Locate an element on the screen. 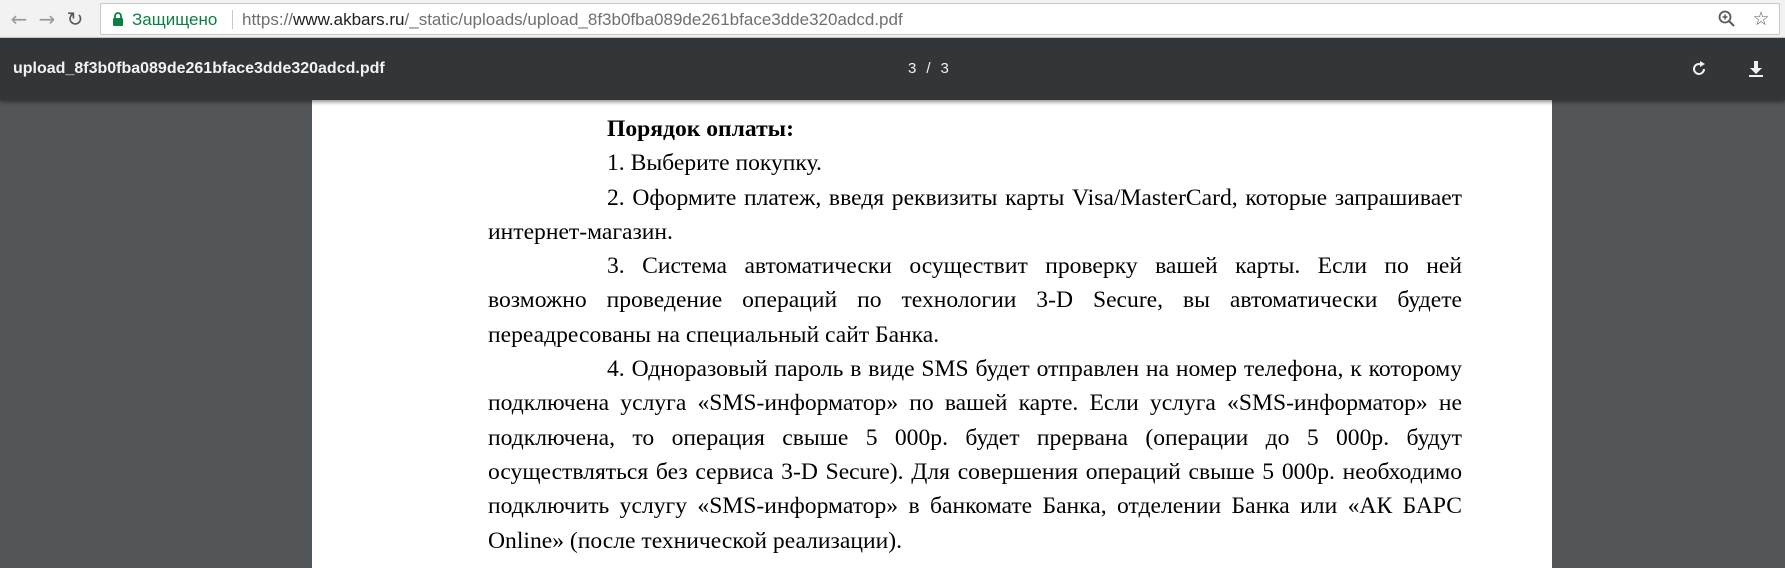  rotate-icon is located at coordinates (1699, 69).